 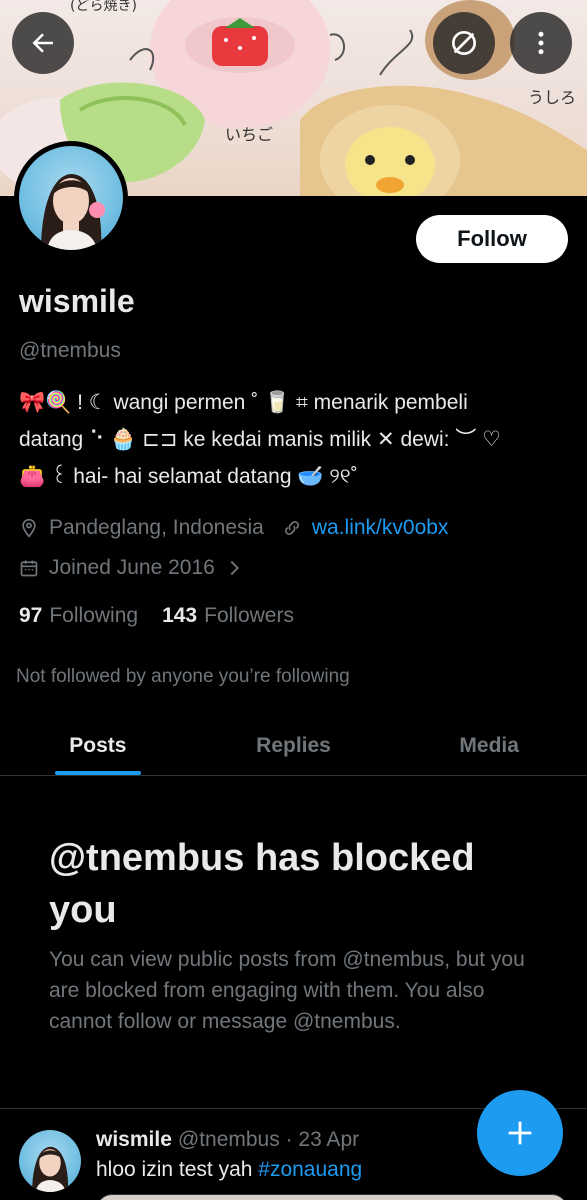 I want to click on location-pin-icon, so click(x=29, y=528).